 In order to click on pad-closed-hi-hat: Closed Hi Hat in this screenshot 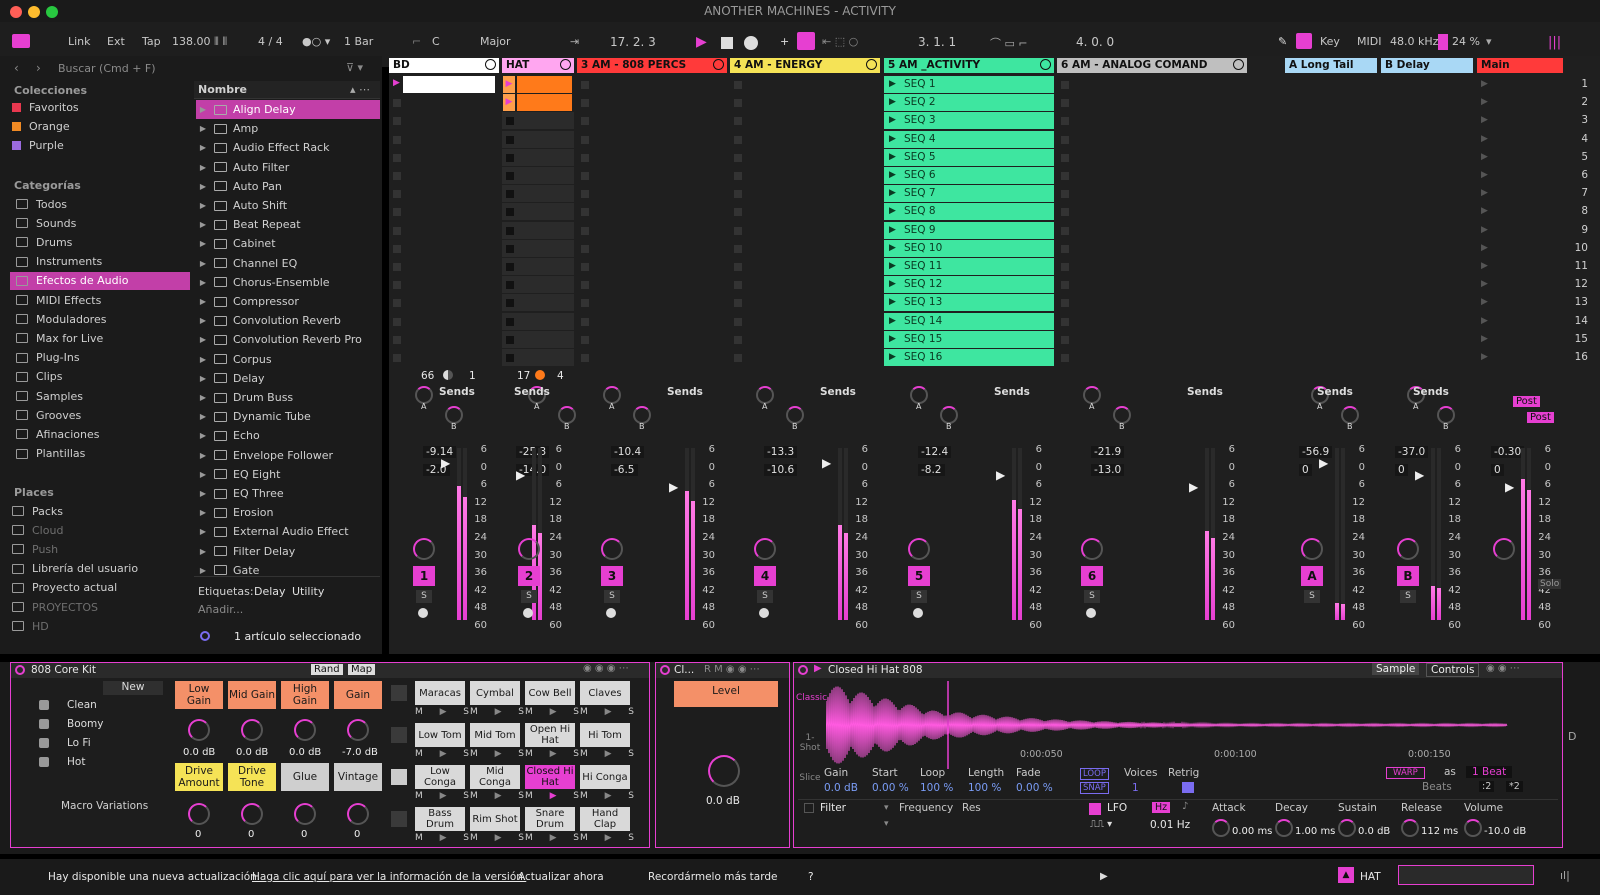, I will do `click(550, 777)`.